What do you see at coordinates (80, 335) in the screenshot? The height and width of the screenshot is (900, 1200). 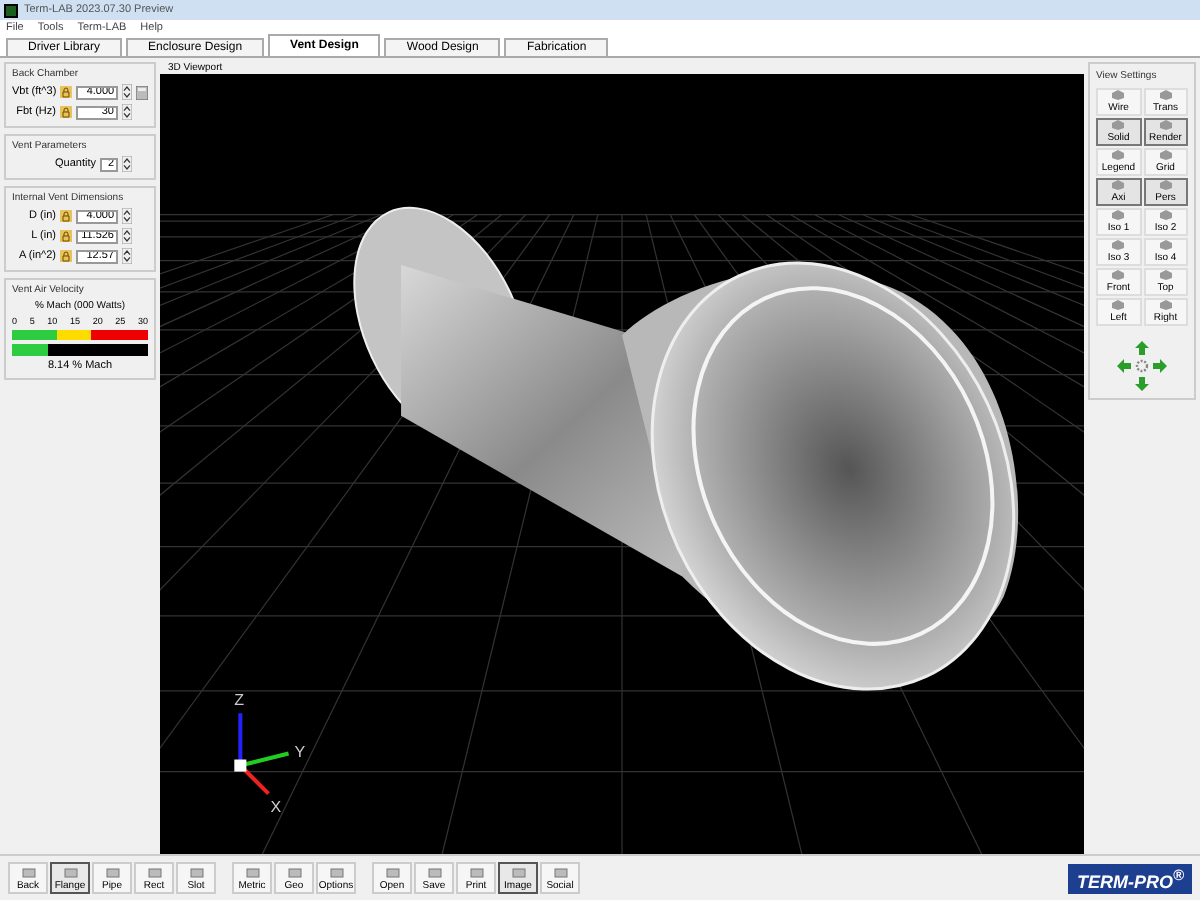 I see `color-scale-bar` at bounding box center [80, 335].